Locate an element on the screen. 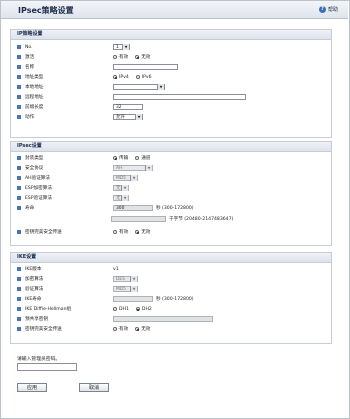  label: 激活 is located at coordinates (30, 57).